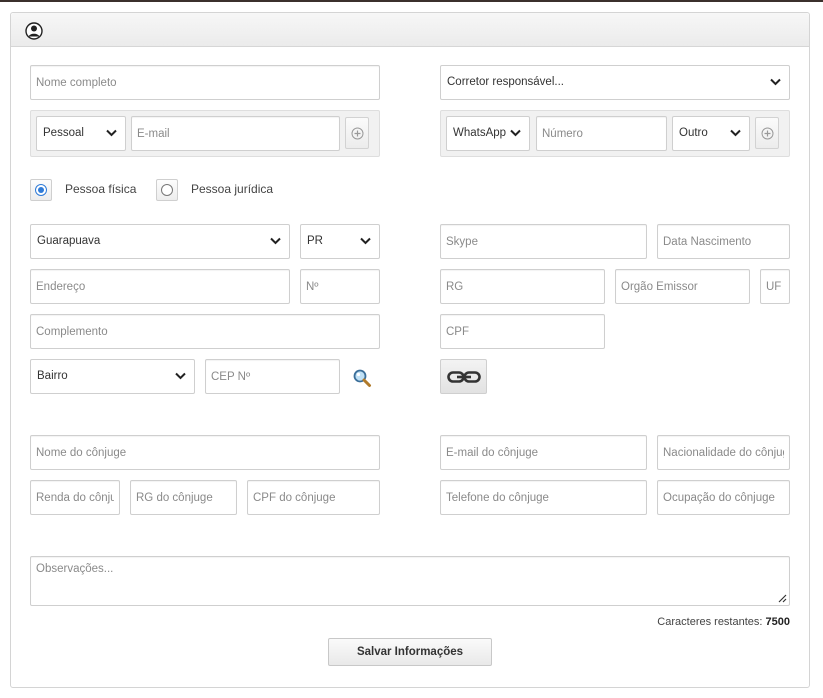  I want to click on cep-input, so click(272, 376).